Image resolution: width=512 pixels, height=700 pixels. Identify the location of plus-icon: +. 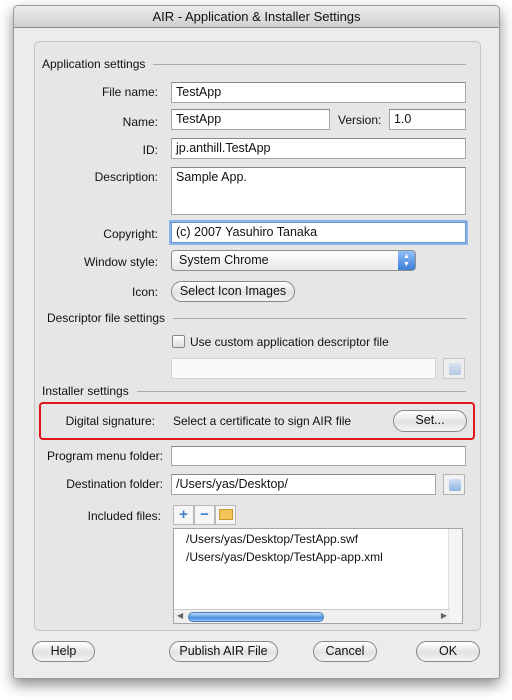
(183, 514).